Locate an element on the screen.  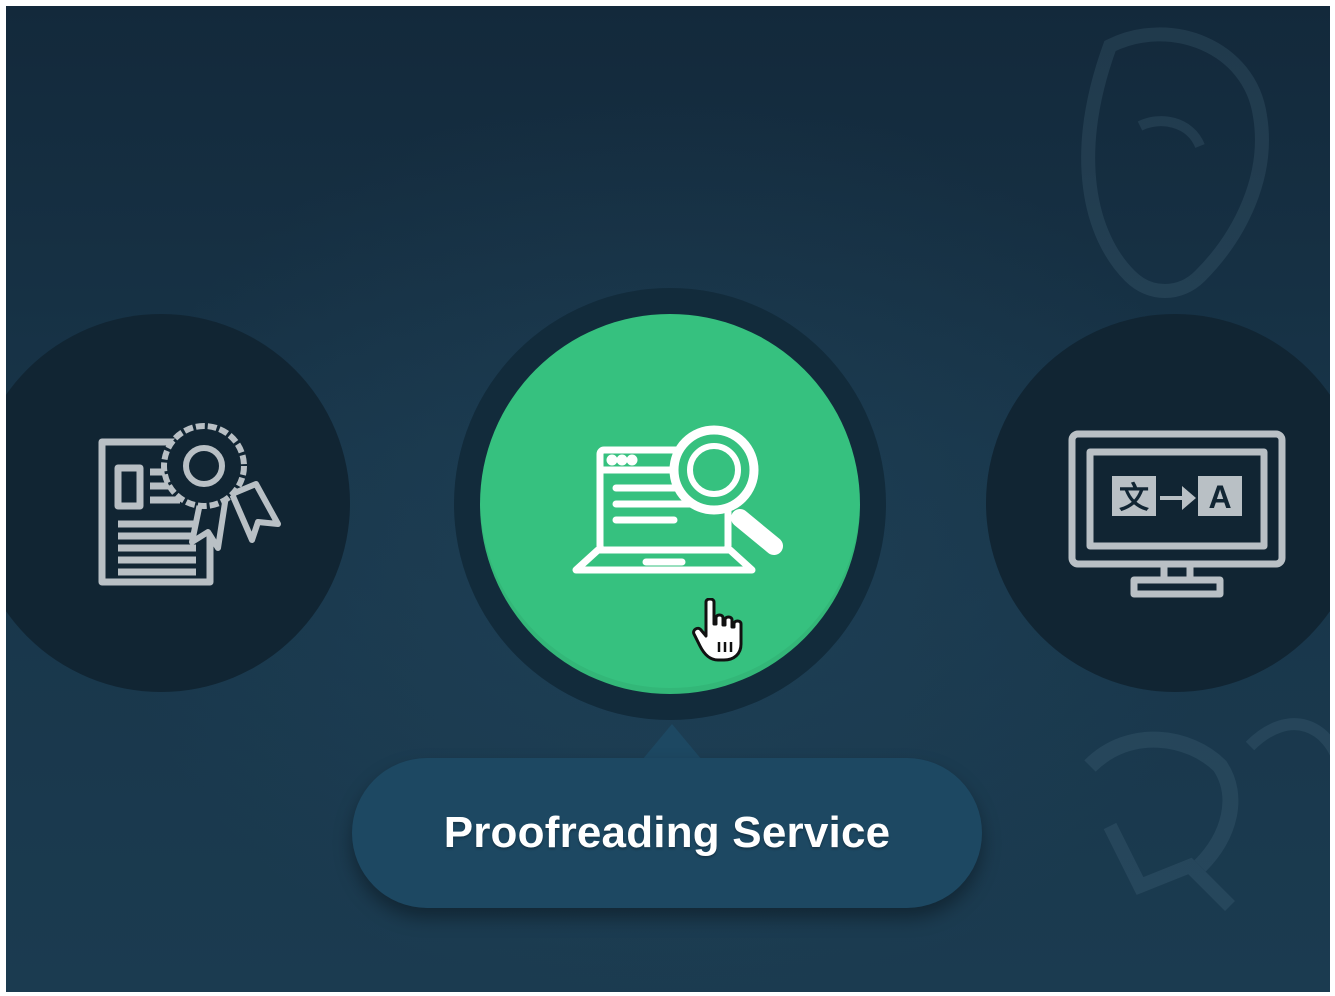
certificate-document-icon is located at coordinates (192, 504).